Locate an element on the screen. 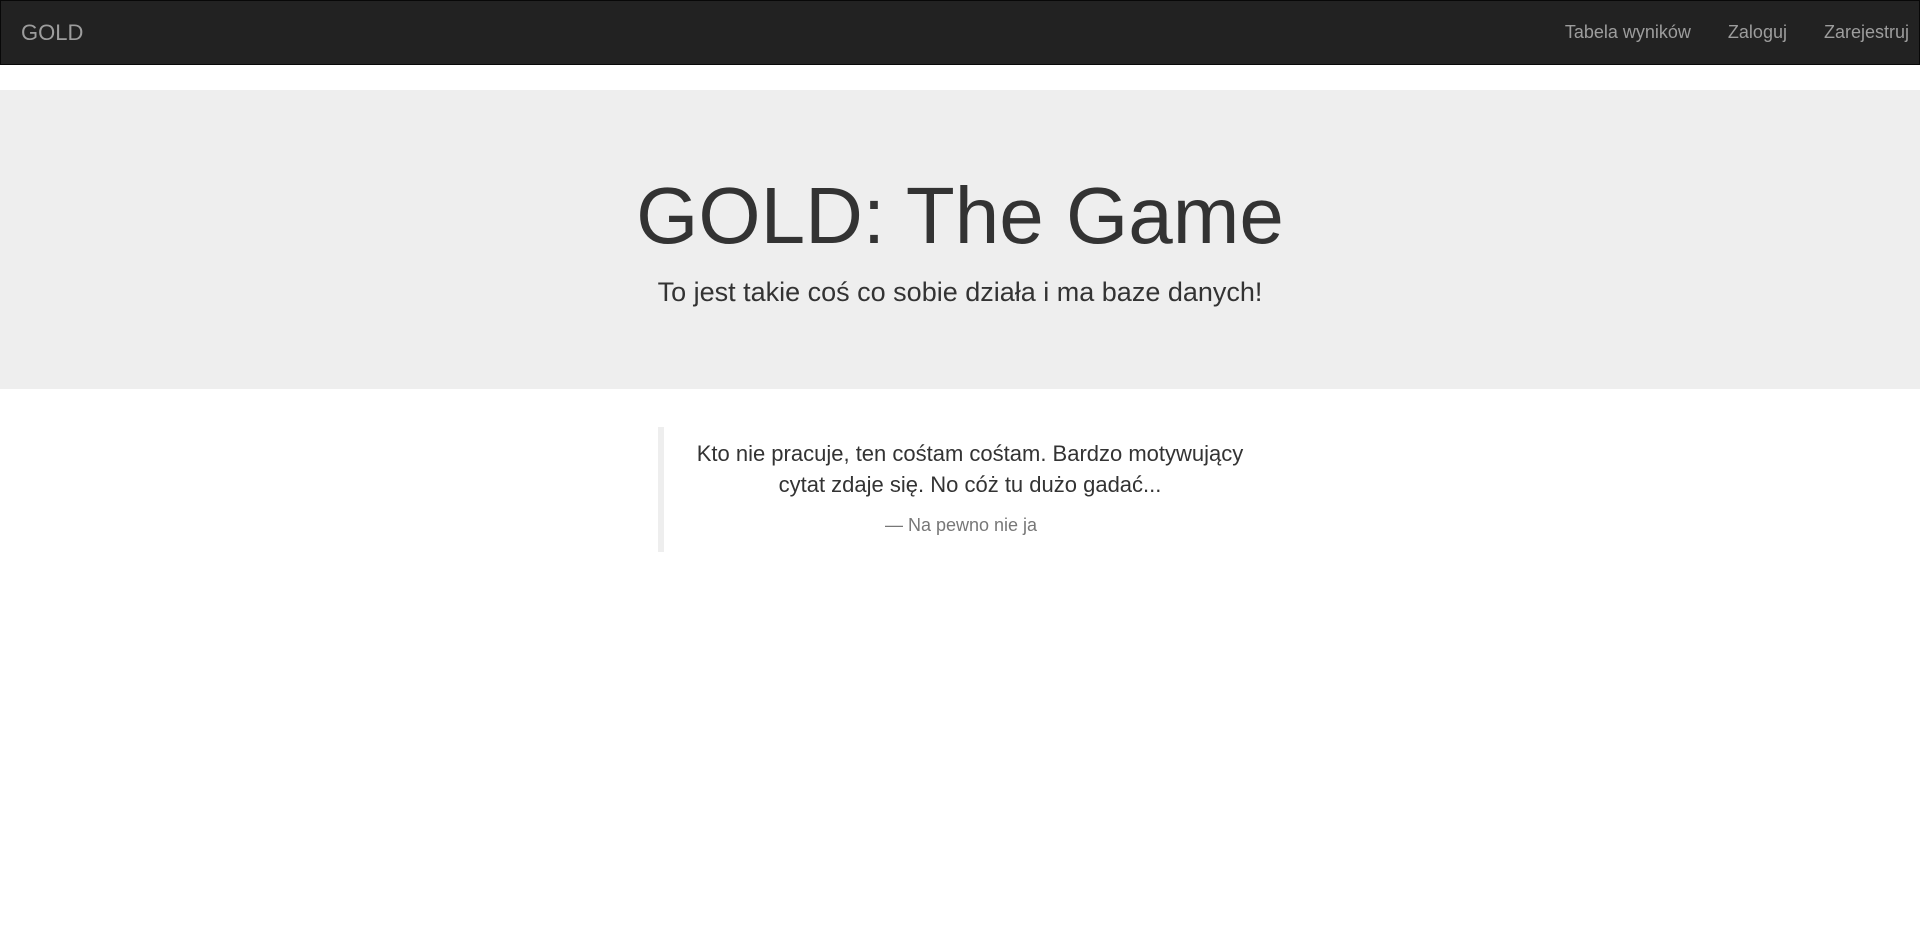 This screenshot has width=1920, height=930. quote-author: — Na pewno nie ja is located at coordinates (961, 525).